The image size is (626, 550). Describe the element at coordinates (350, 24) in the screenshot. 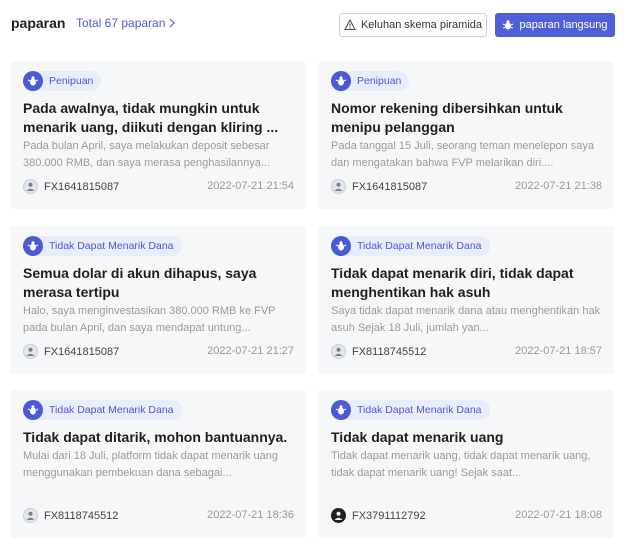

I see `warning-icon` at that location.